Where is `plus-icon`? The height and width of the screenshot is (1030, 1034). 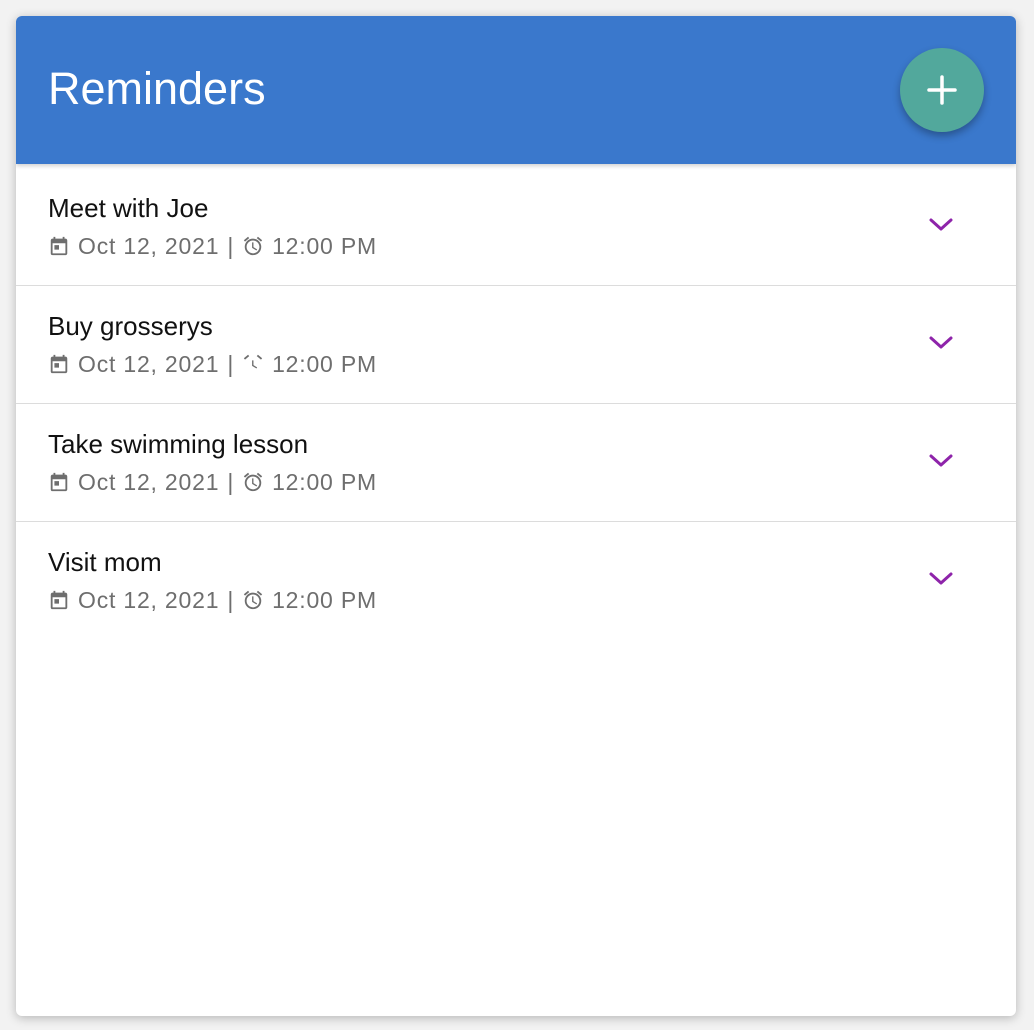
plus-icon is located at coordinates (942, 90).